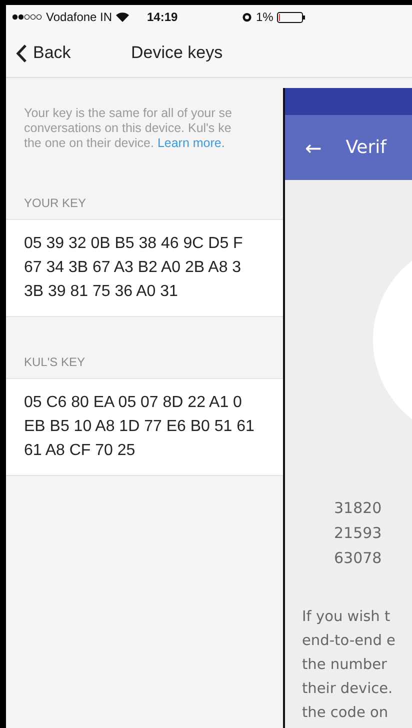 The height and width of the screenshot is (728, 412). Describe the element at coordinates (292, 17) in the screenshot. I see `battery-icon` at that location.